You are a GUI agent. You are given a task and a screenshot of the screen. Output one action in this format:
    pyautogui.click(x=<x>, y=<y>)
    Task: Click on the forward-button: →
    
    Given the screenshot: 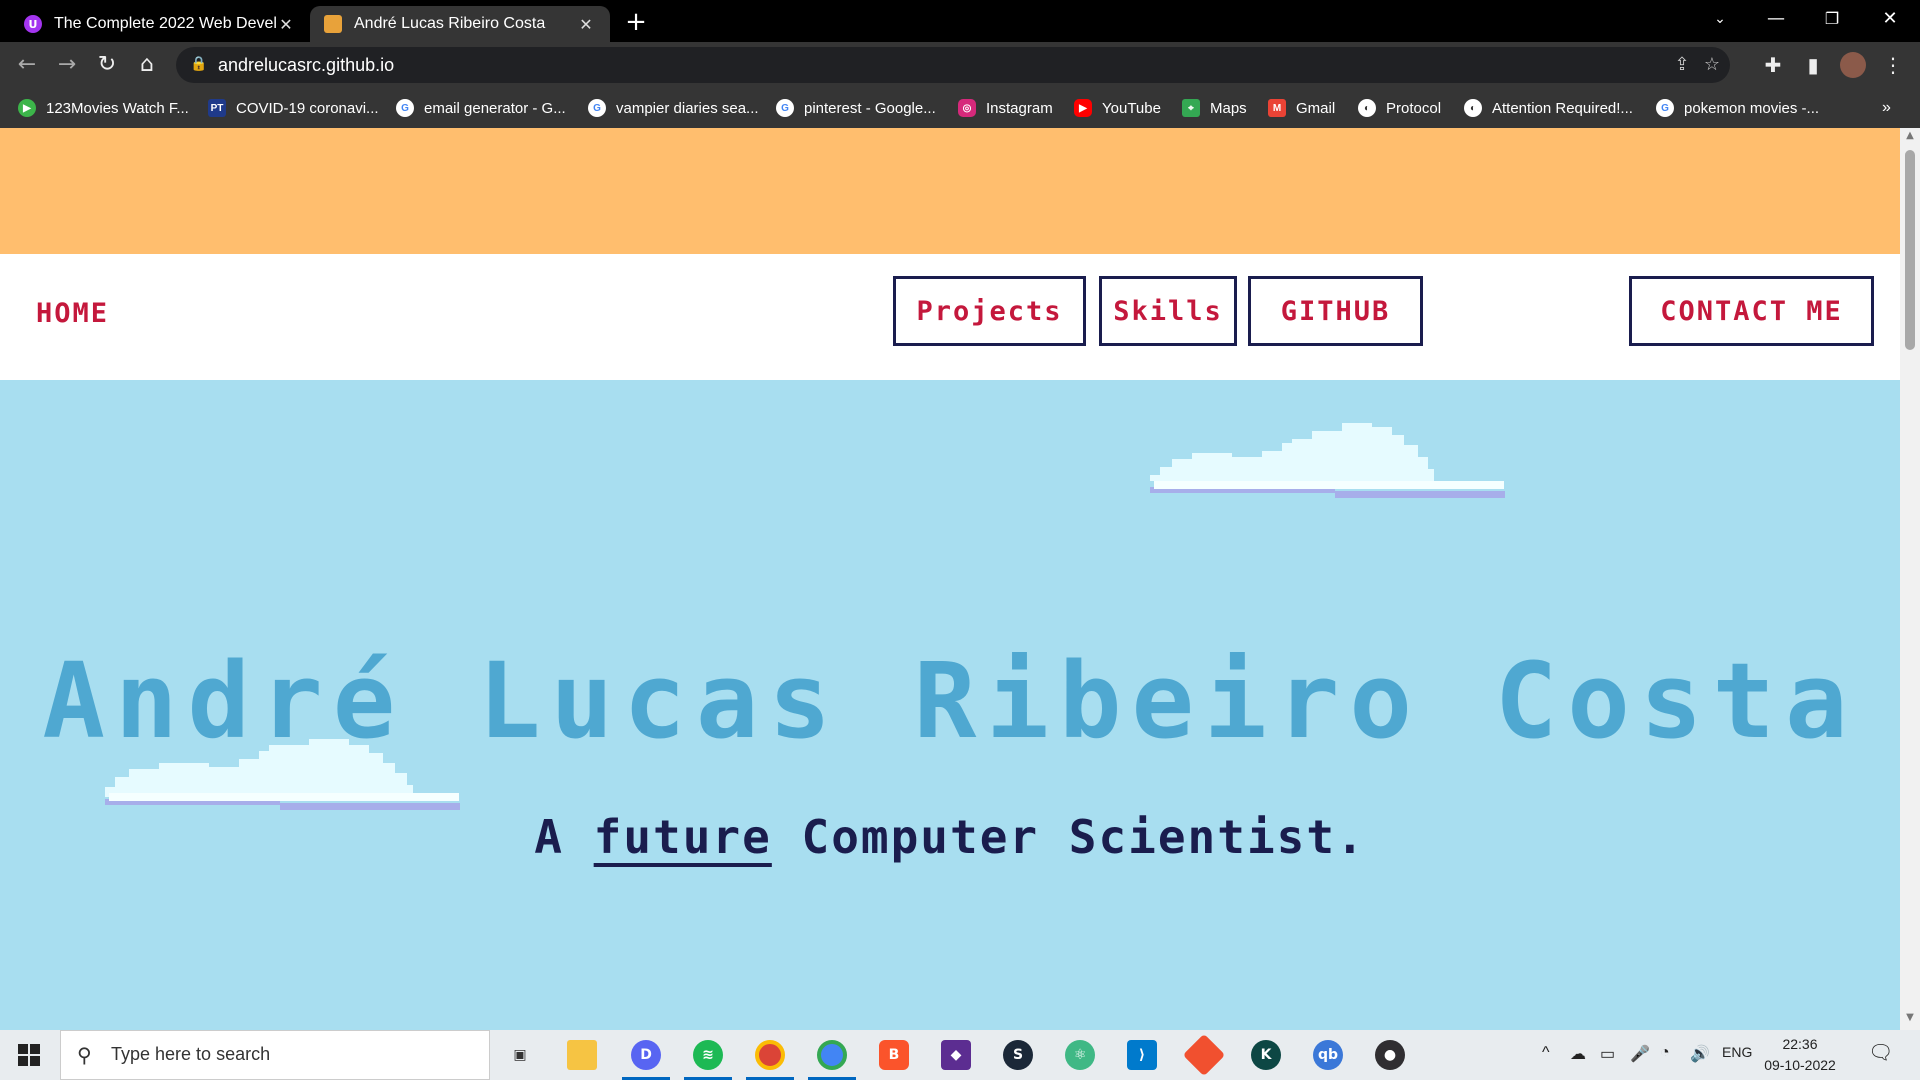 What is the action you would take?
    pyautogui.click(x=67, y=65)
    